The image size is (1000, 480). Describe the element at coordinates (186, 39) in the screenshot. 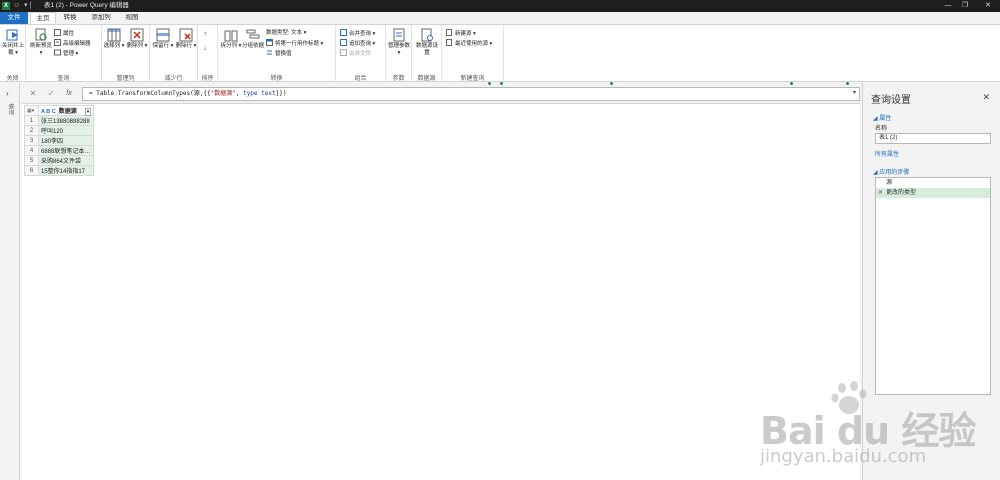

I see `remove-rows-button: 删除行 ▾` at that location.